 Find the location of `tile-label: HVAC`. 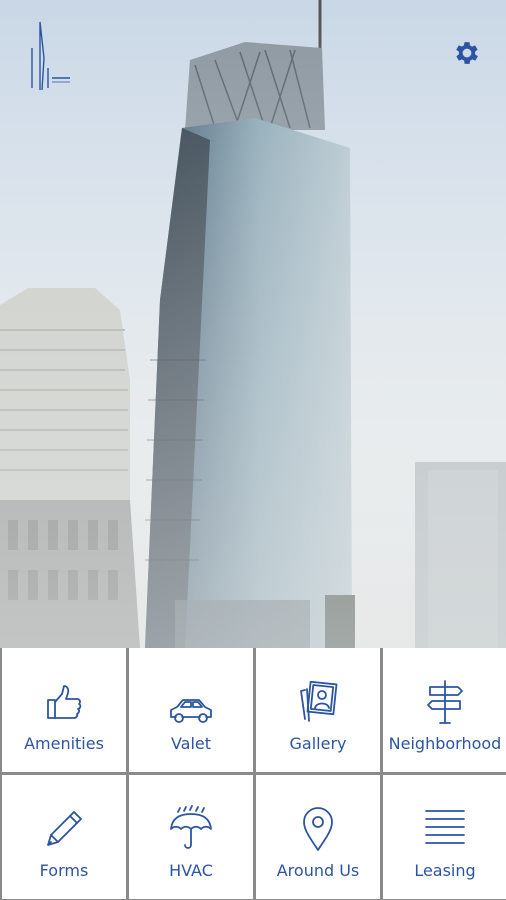

tile-label: HVAC is located at coordinates (191, 870).